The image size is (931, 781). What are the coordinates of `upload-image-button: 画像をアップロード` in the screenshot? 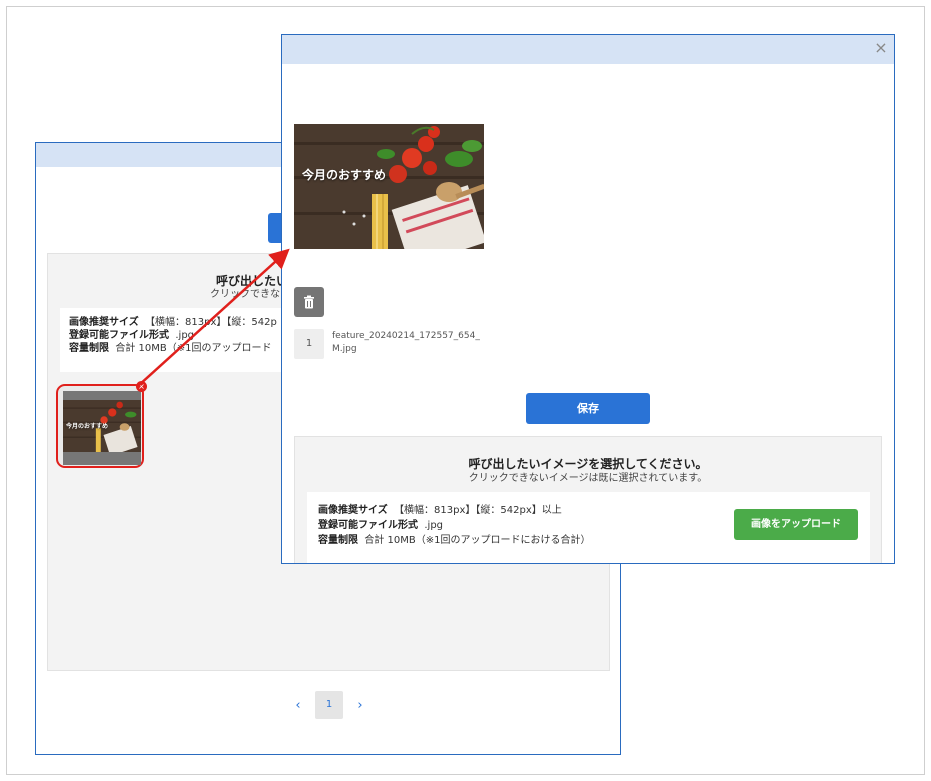 It's located at (796, 524).